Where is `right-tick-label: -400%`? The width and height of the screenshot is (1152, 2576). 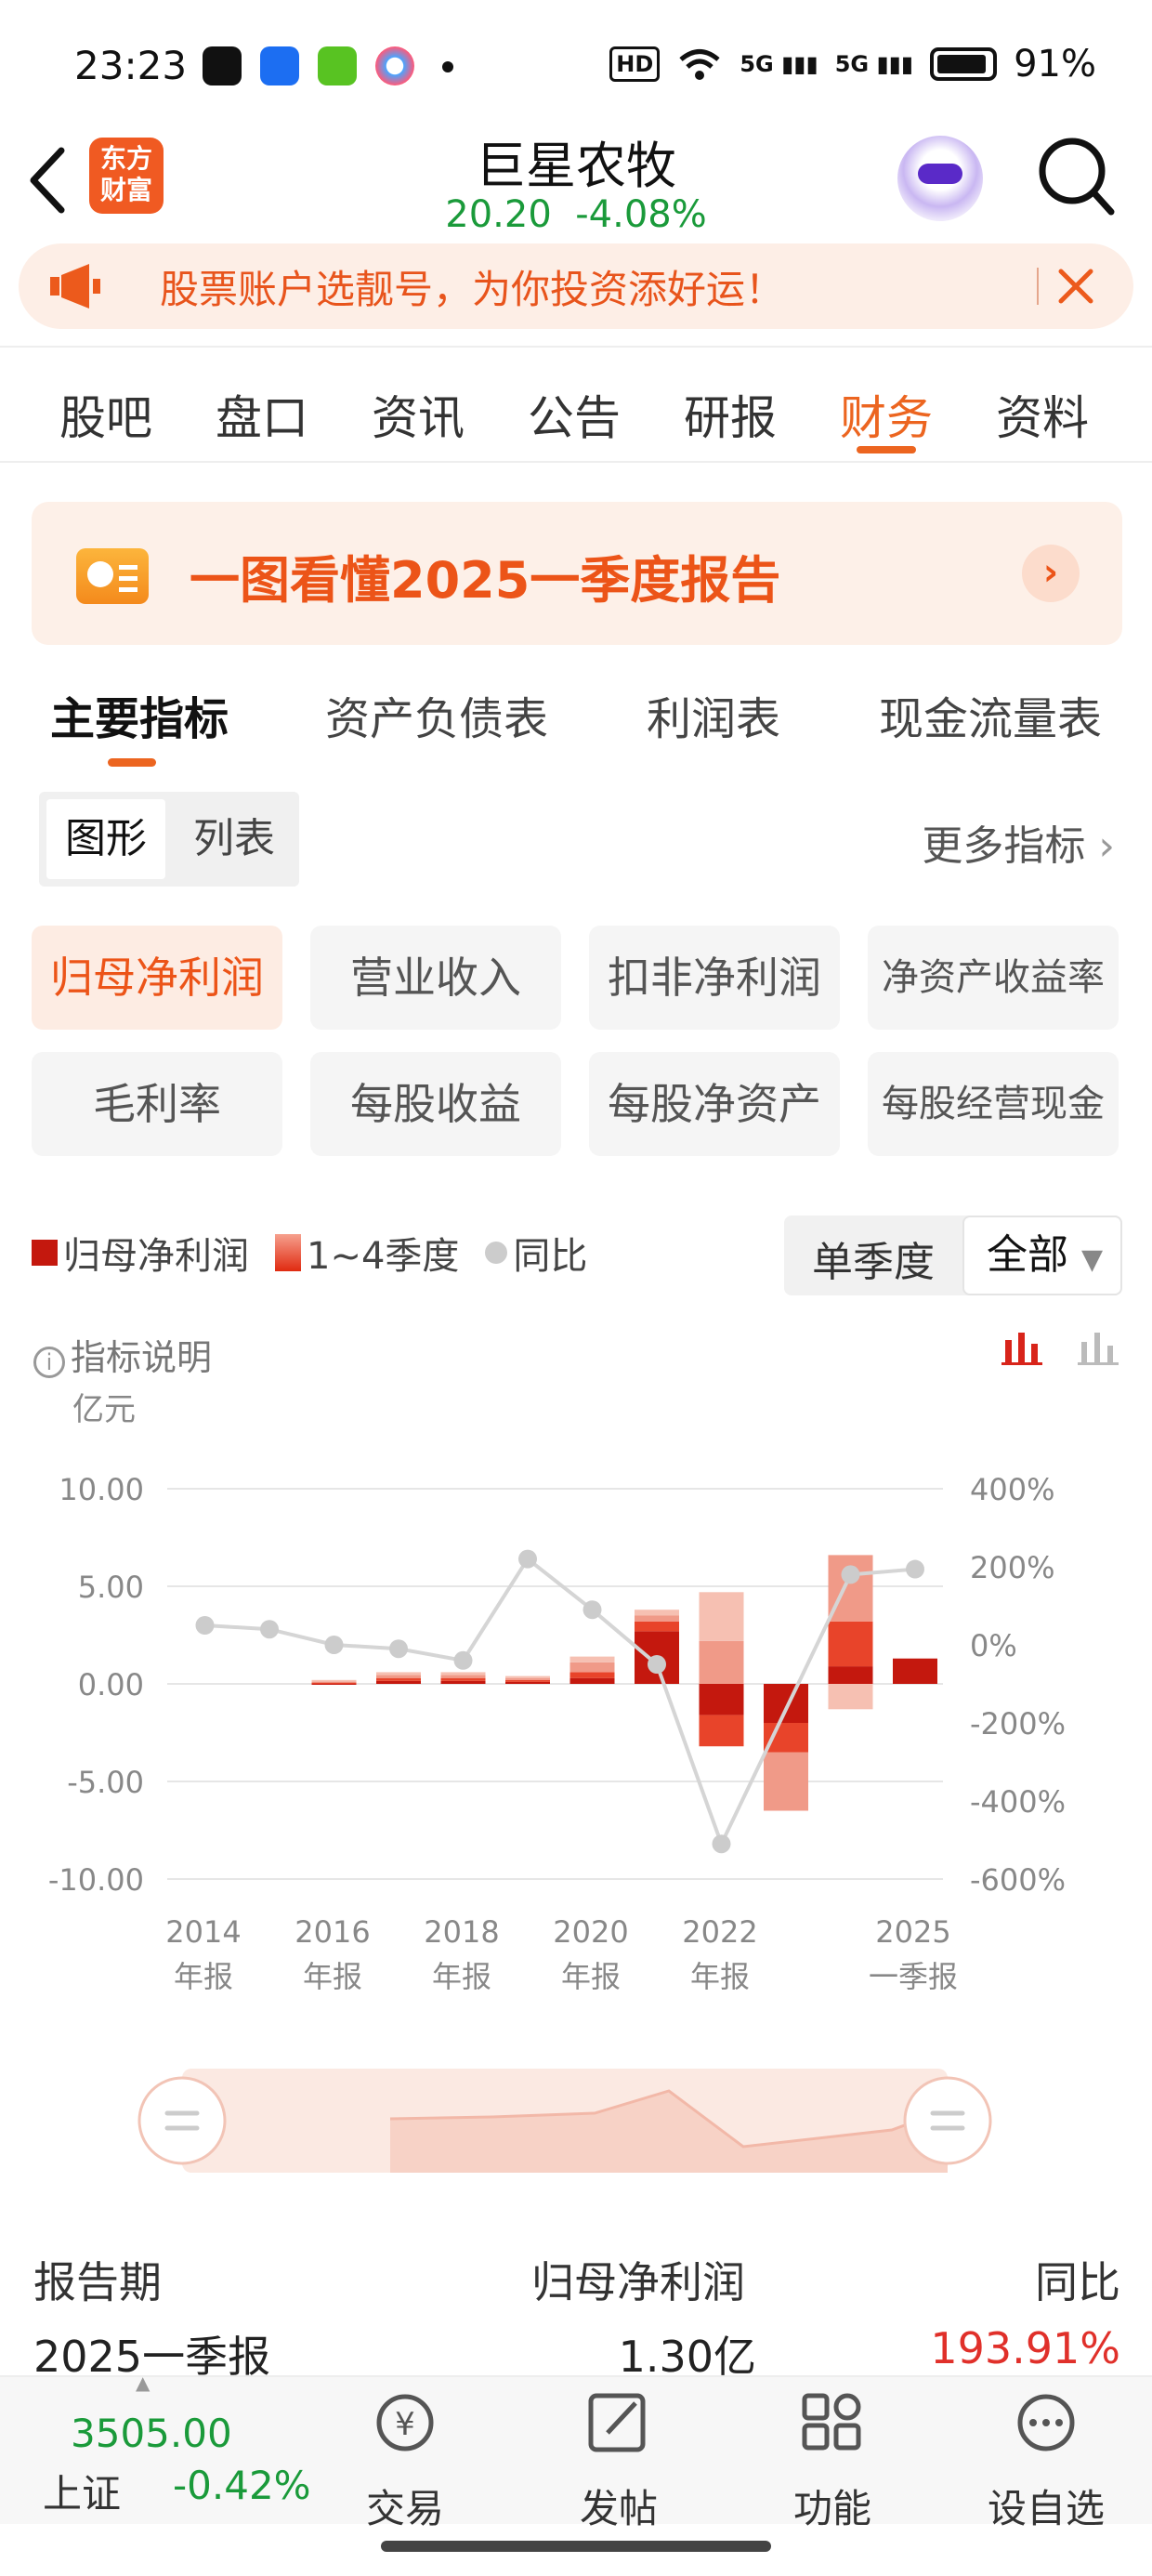 right-tick-label: -400% is located at coordinates (1018, 1802).